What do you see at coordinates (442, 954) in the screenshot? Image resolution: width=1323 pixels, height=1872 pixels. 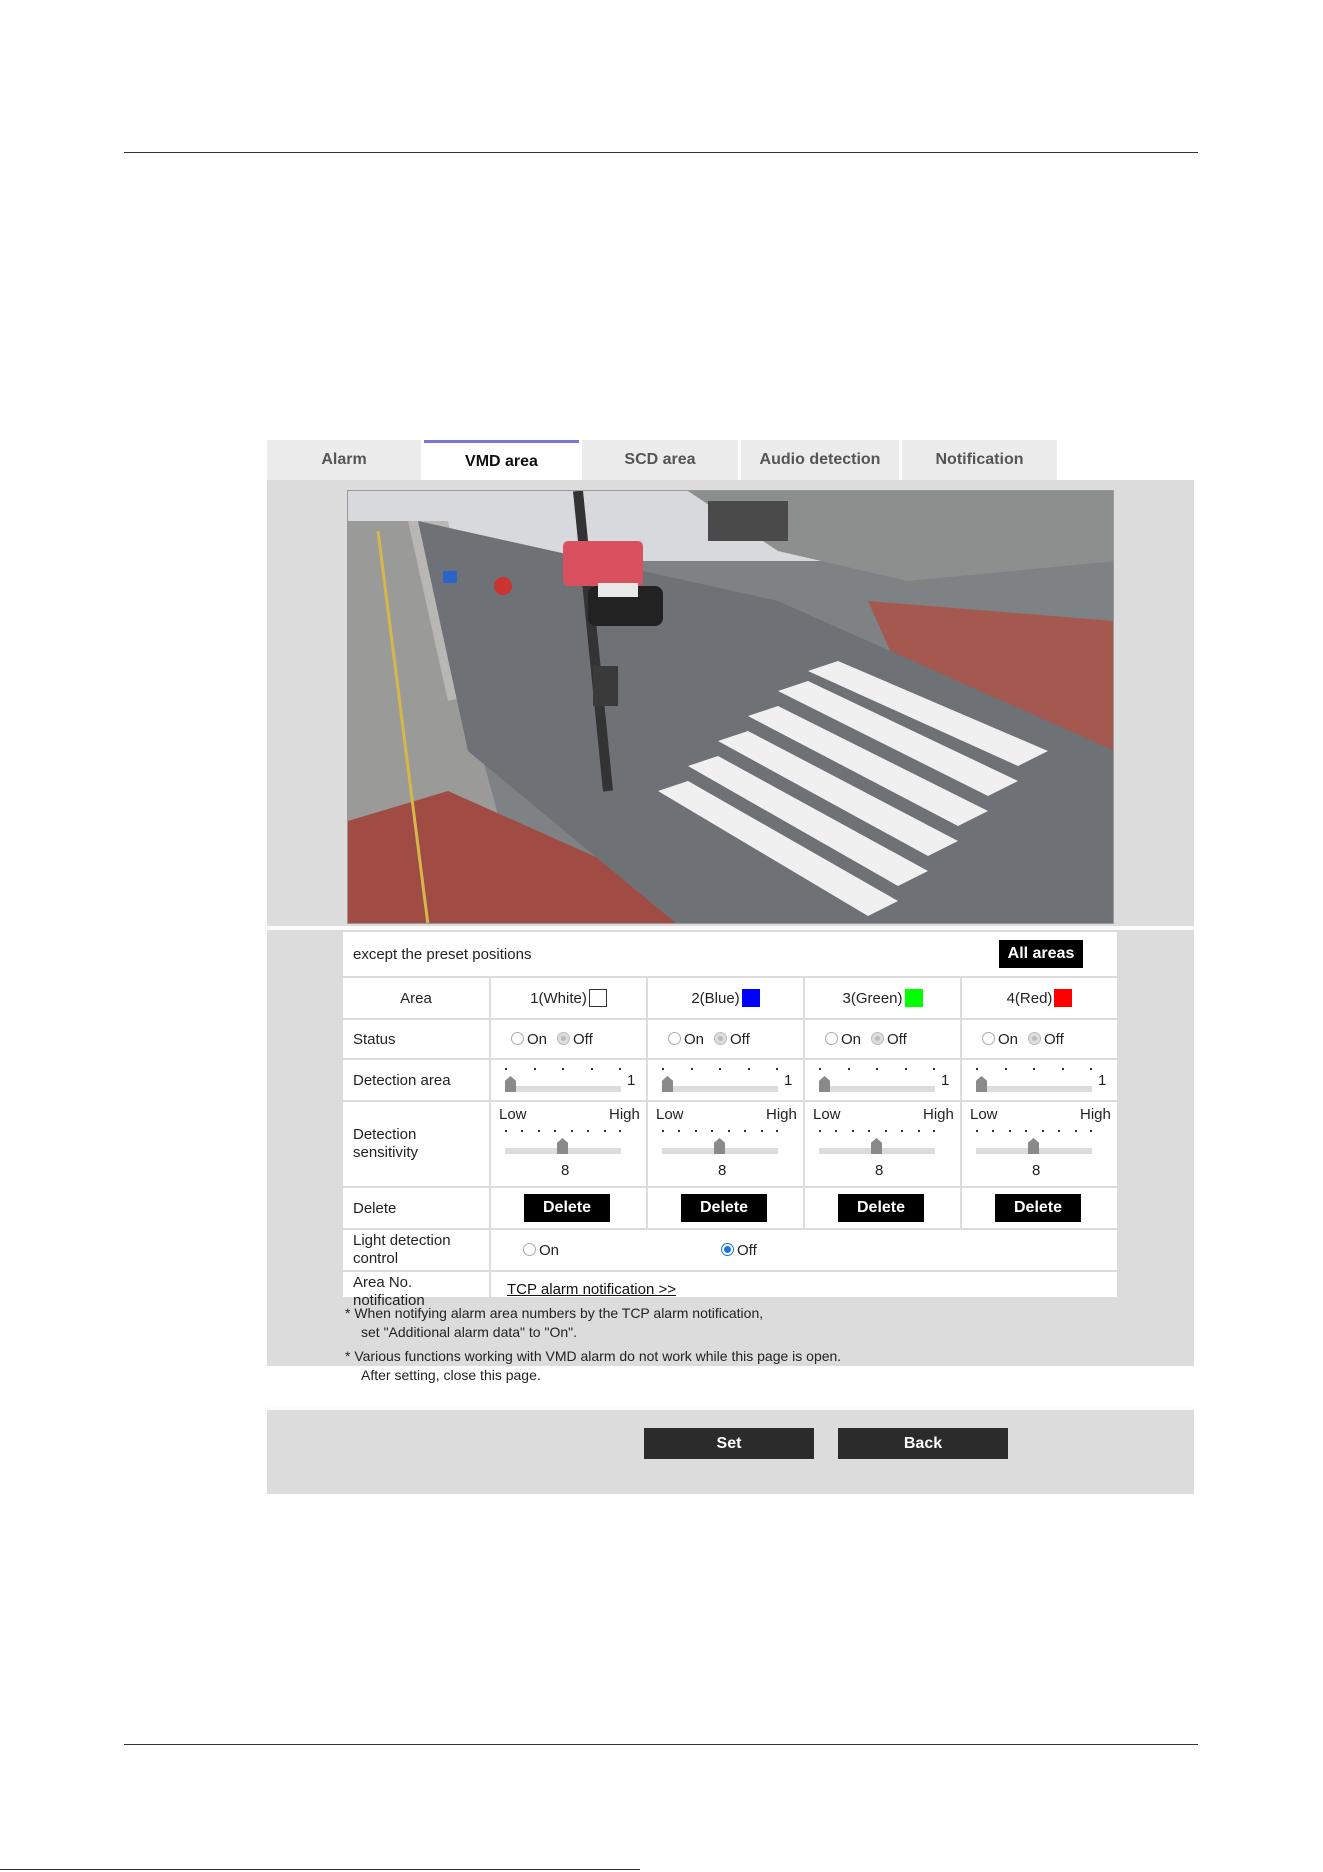 I see `preset-text: except the preset positions` at bounding box center [442, 954].